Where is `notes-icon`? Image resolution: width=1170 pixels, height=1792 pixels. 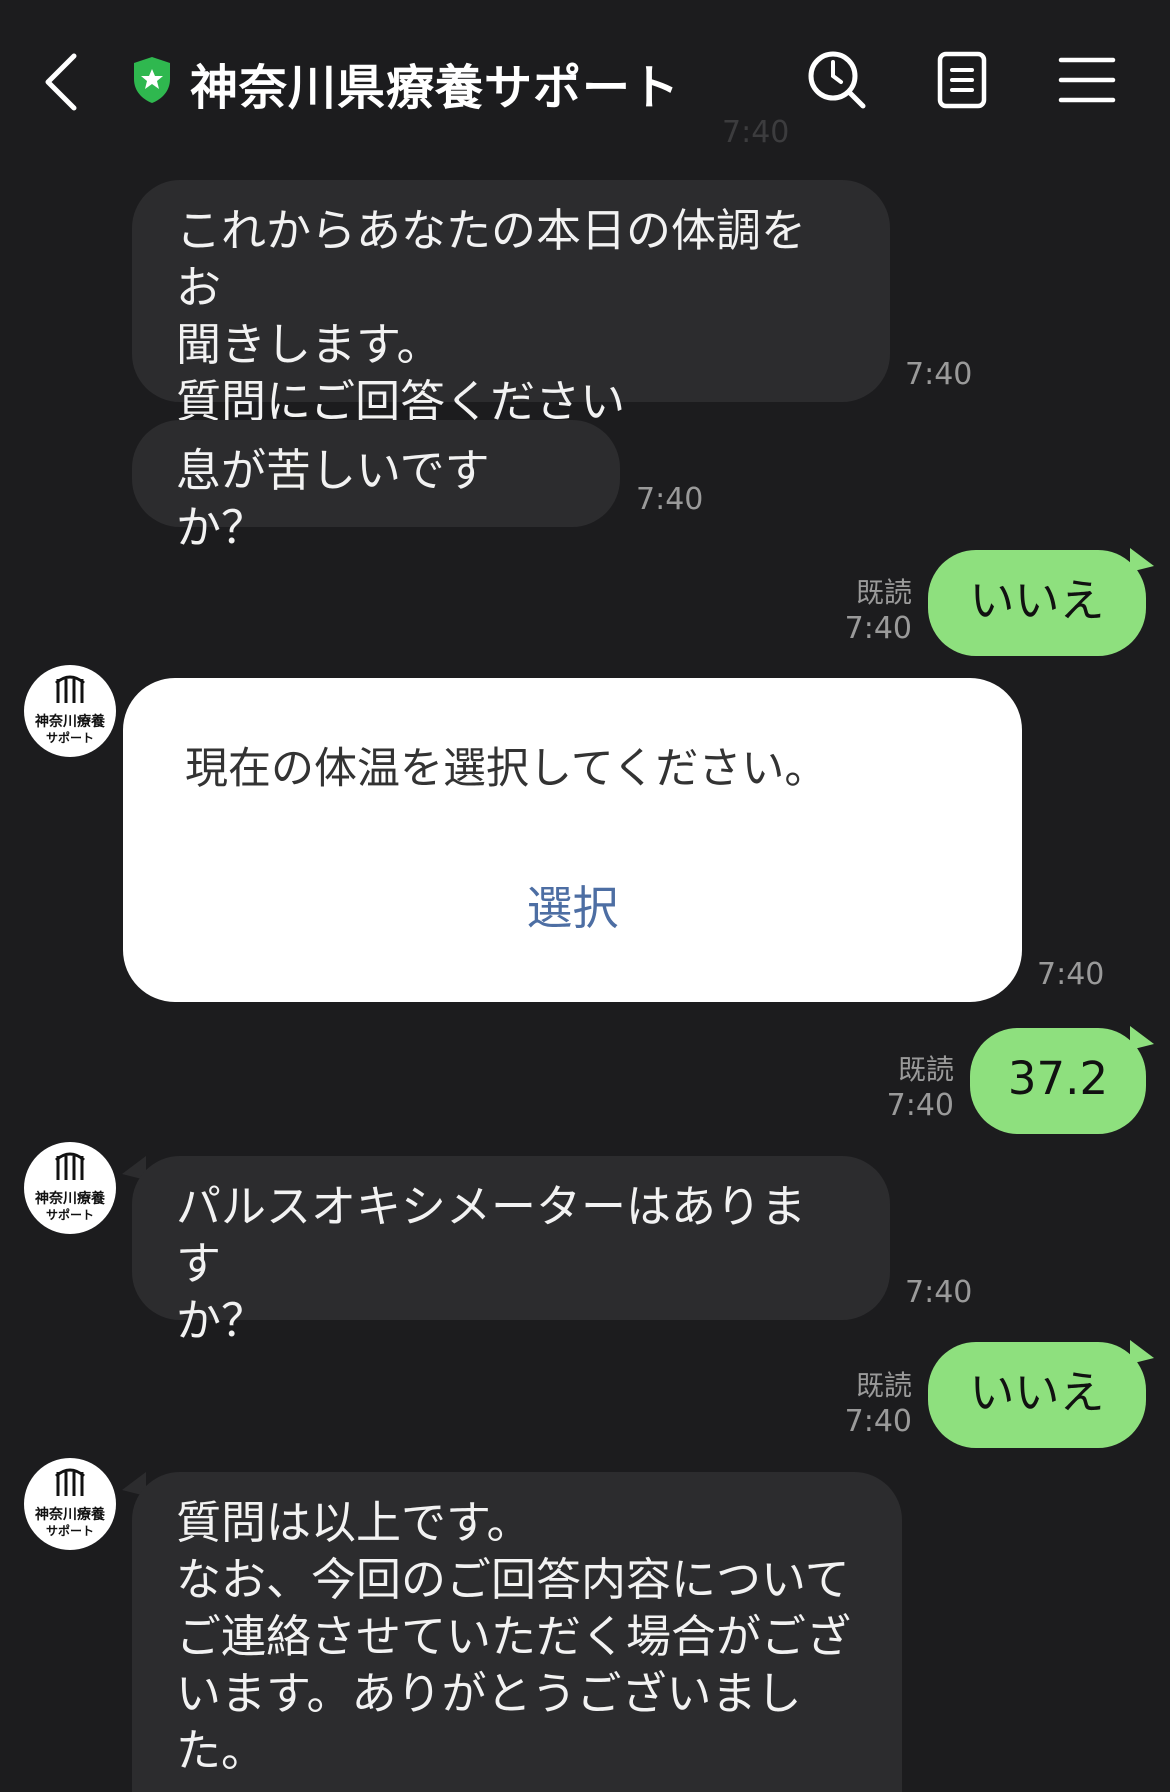
notes-icon is located at coordinates (962, 80).